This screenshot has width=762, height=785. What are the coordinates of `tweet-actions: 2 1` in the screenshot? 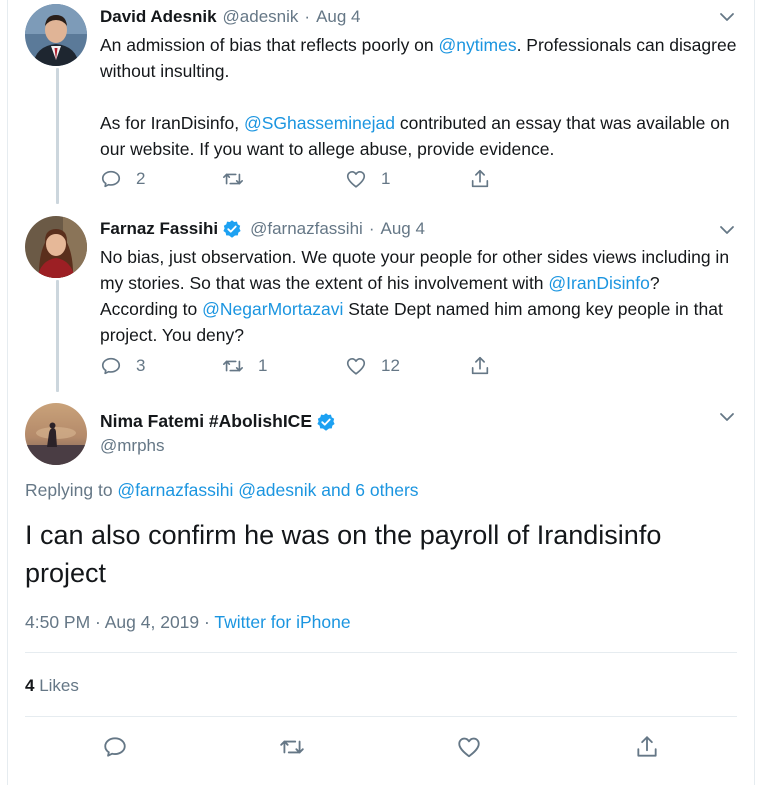 It's located at (300, 180).